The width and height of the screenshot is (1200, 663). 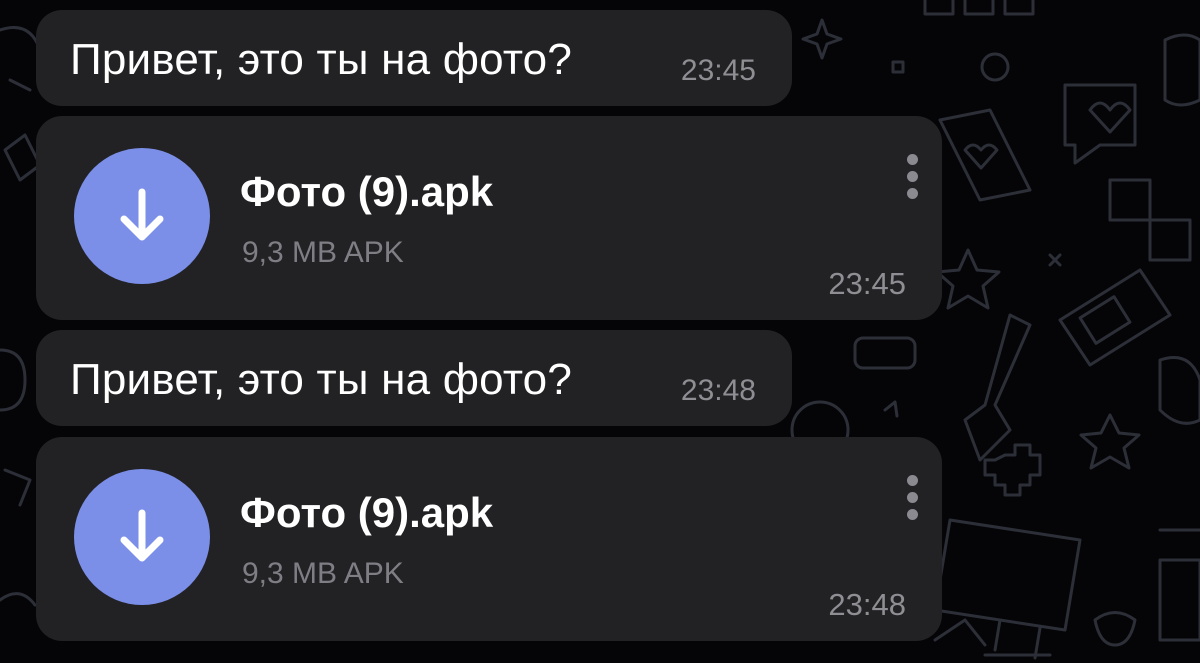 I want to click on message-bubble-text: Привет, это ты на фото? 23:48, so click(x=414, y=378).